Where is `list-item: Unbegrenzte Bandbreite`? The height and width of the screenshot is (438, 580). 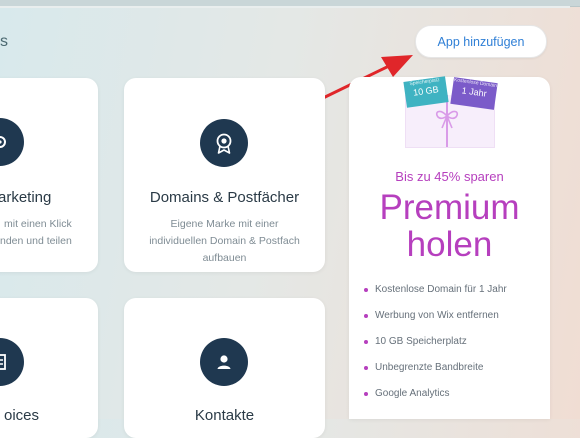
list-item: Unbegrenzte Bandbreite is located at coordinates (435, 375).